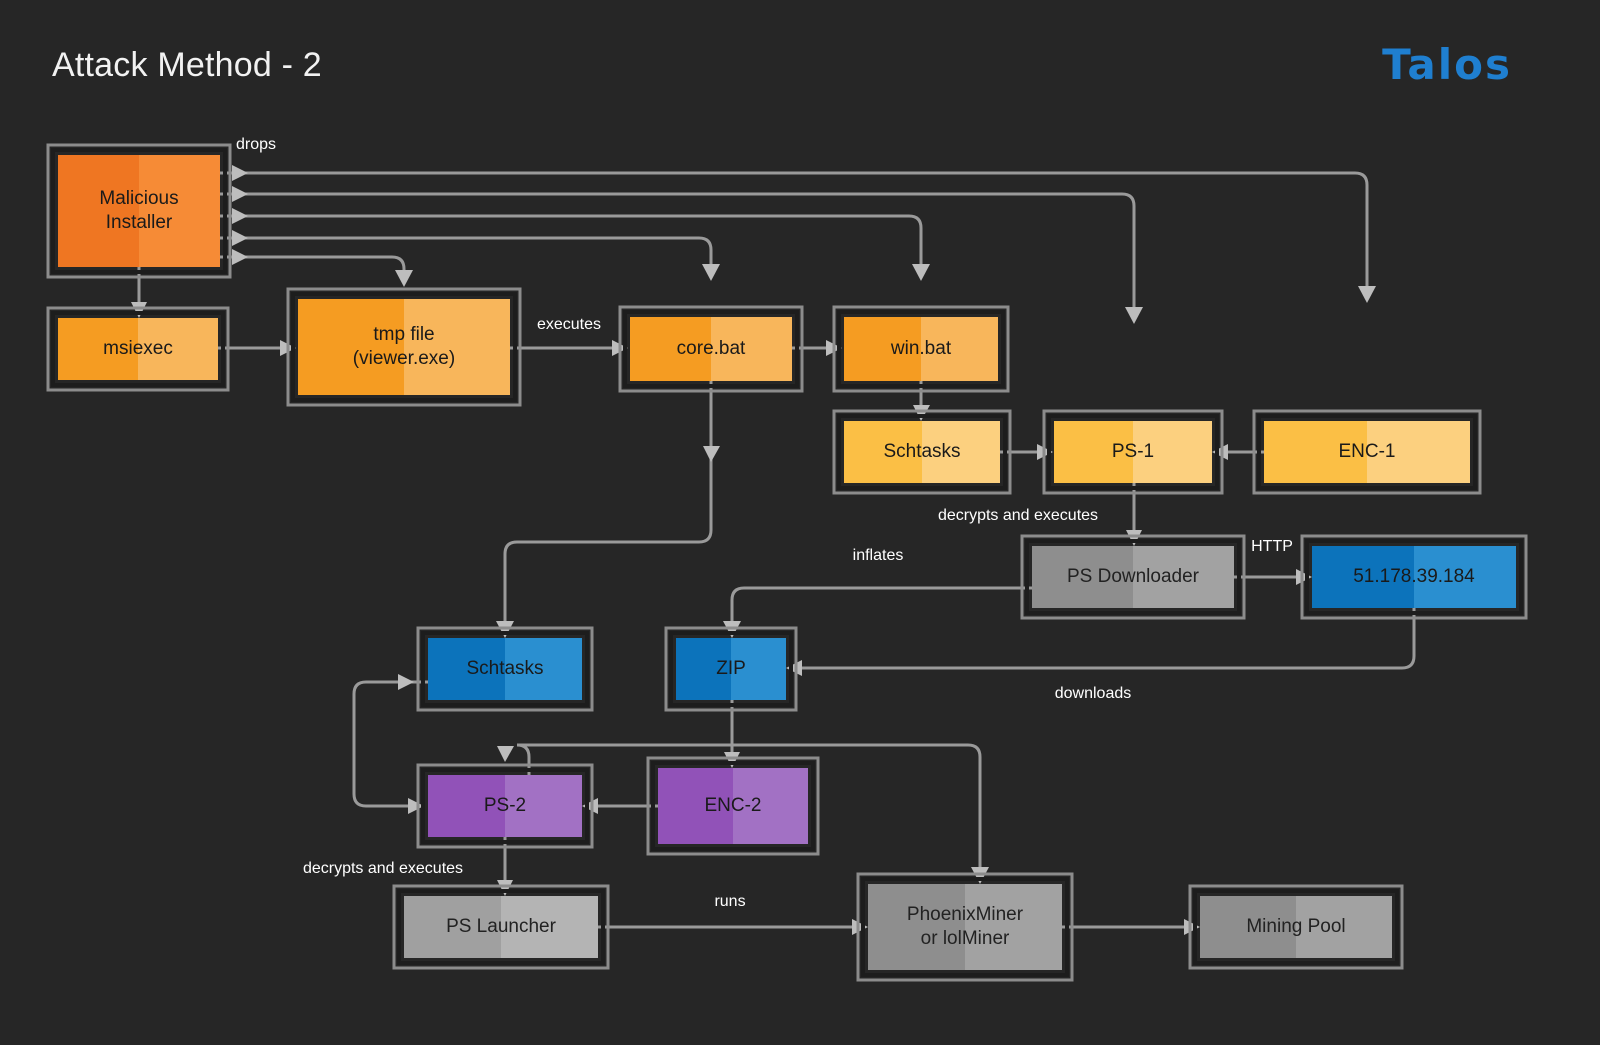 This screenshot has height=1045, width=1600. I want to click on edge-label-http: HTTP, so click(1272, 546).